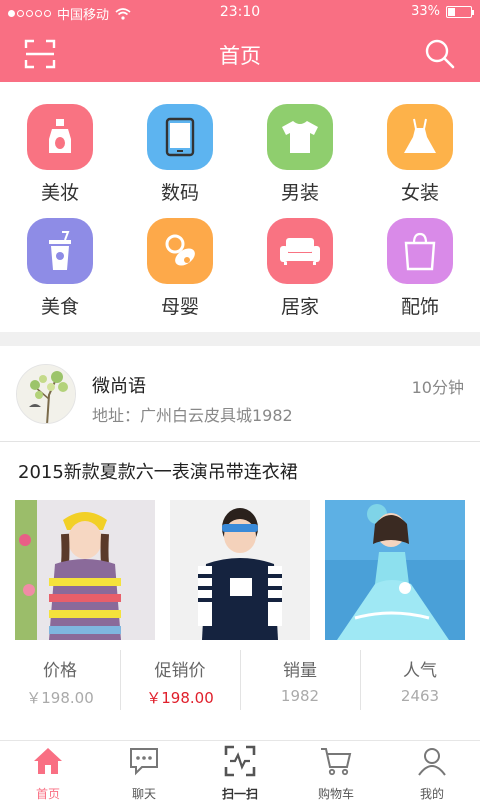 The height and width of the screenshot is (800, 480). I want to click on scan-icon, so click(240, 761).